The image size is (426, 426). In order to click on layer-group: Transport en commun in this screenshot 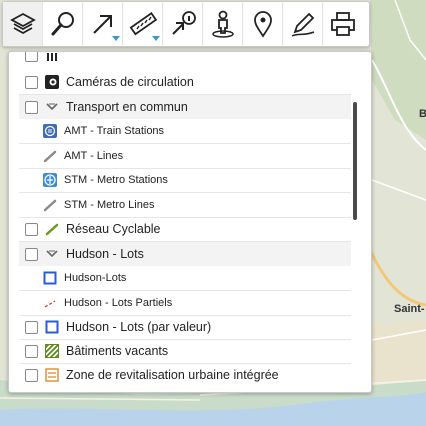, I will do `click(185, 107)`.